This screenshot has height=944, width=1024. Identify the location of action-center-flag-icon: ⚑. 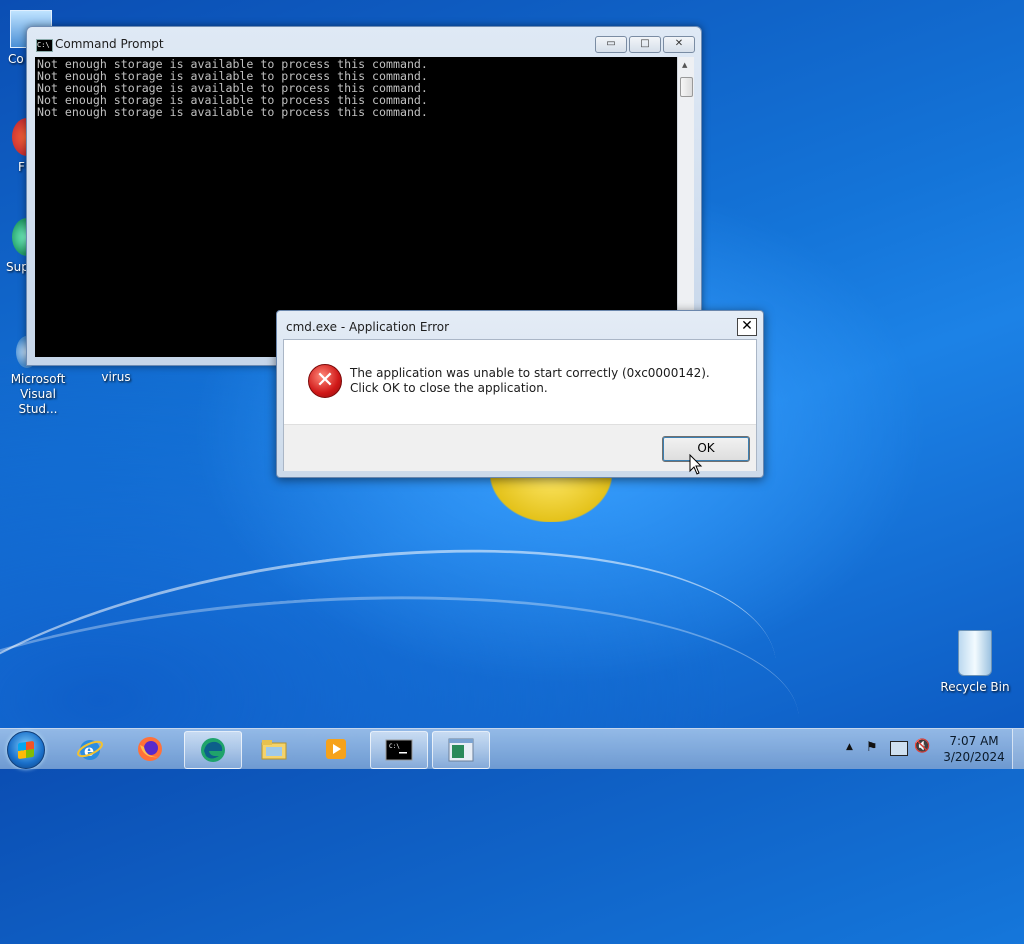
(872, 747).